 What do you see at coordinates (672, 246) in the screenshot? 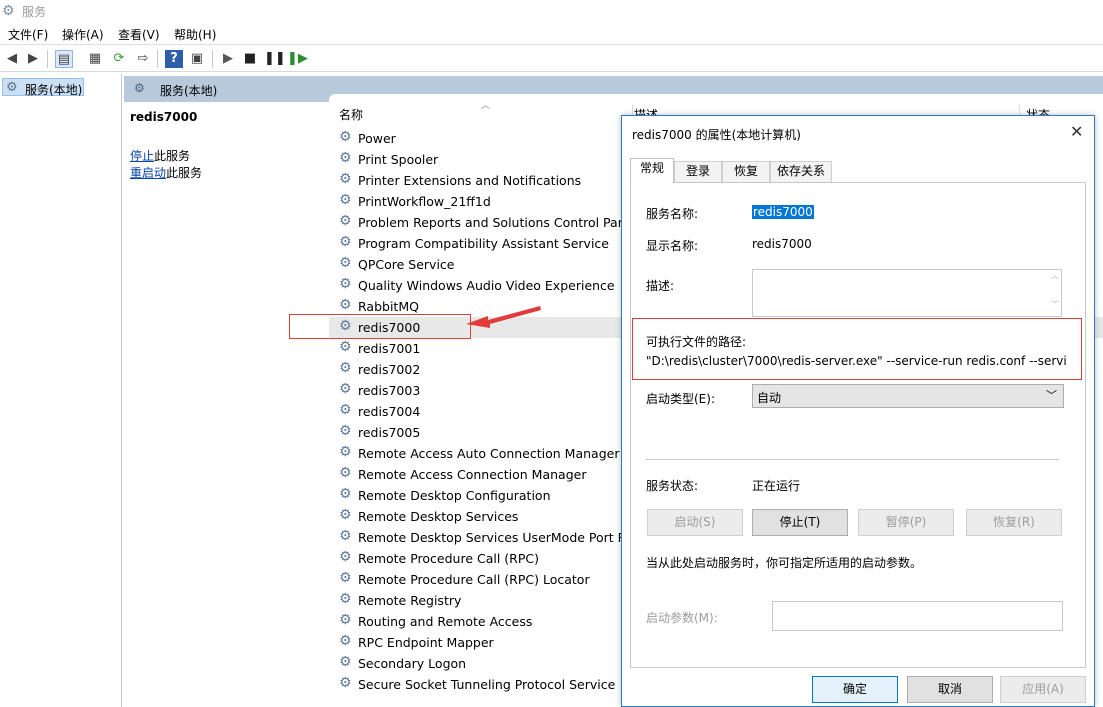
I see `display-name-label: 显示名称:` at bounding box center [672, 246].